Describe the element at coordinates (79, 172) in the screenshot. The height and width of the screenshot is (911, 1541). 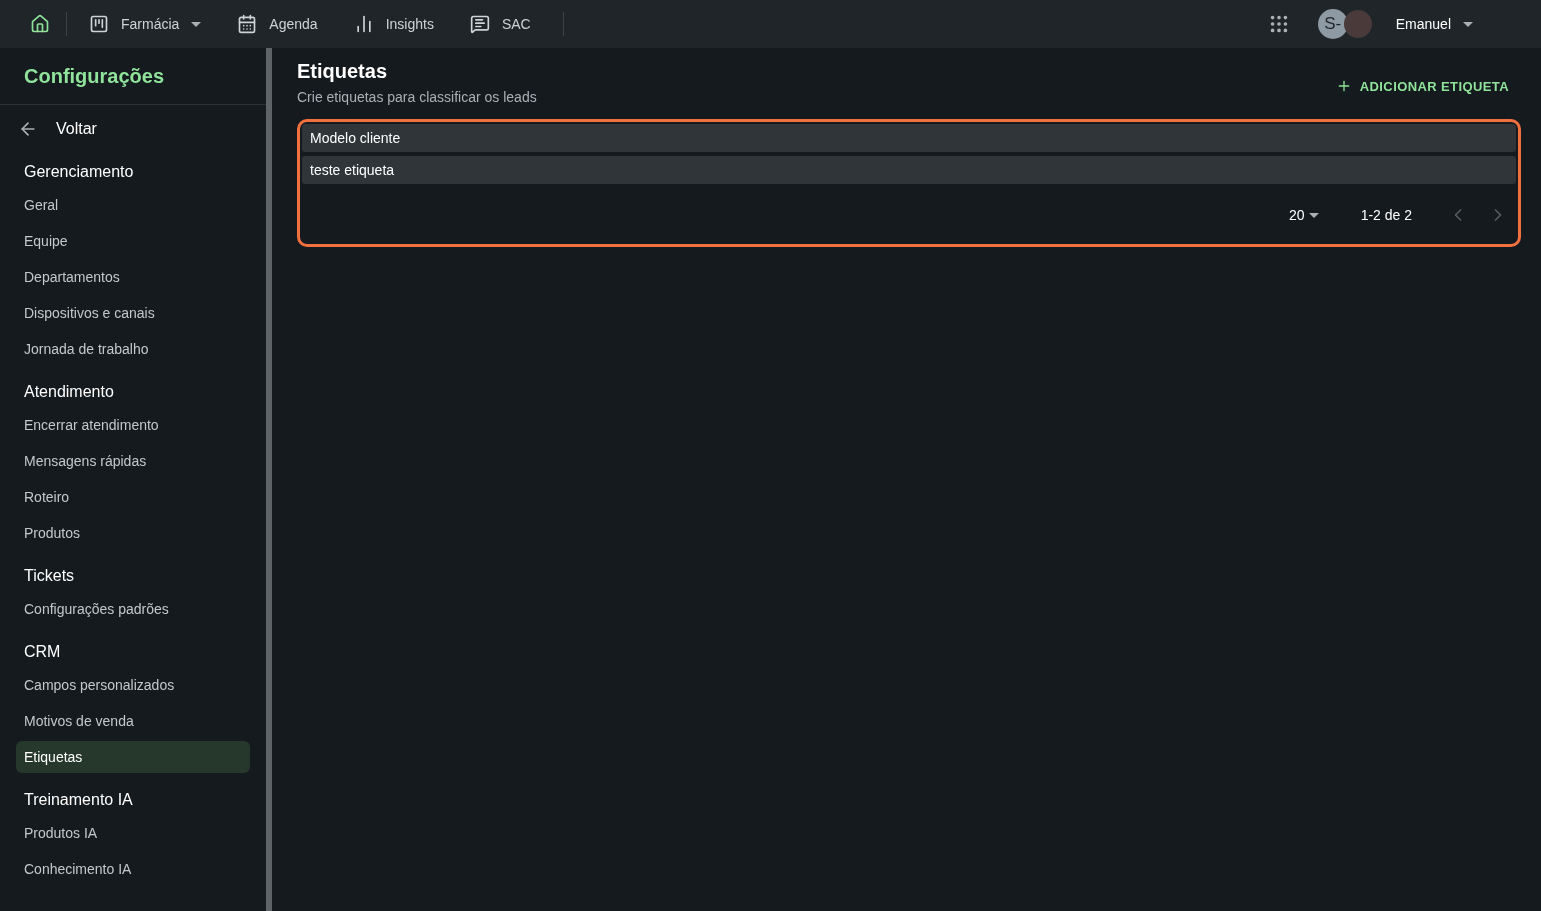
I see `section-heading: Gerenciamento` at that location.